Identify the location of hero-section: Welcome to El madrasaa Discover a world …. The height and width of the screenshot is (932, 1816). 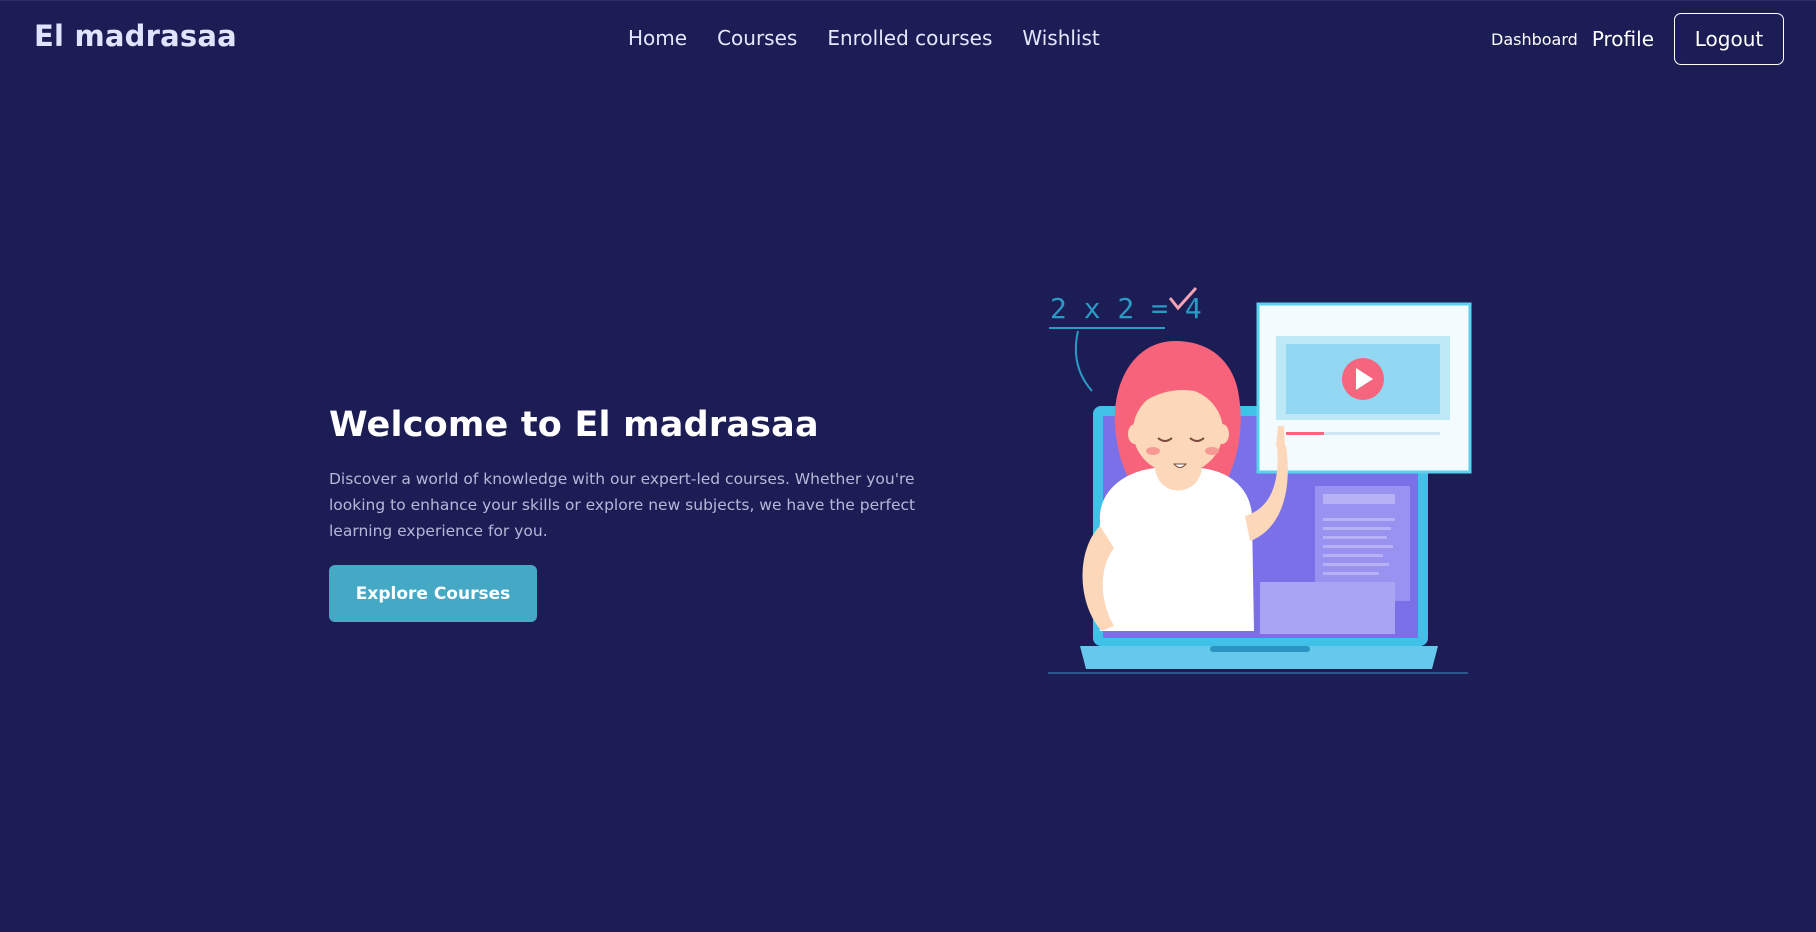
(639, 513).